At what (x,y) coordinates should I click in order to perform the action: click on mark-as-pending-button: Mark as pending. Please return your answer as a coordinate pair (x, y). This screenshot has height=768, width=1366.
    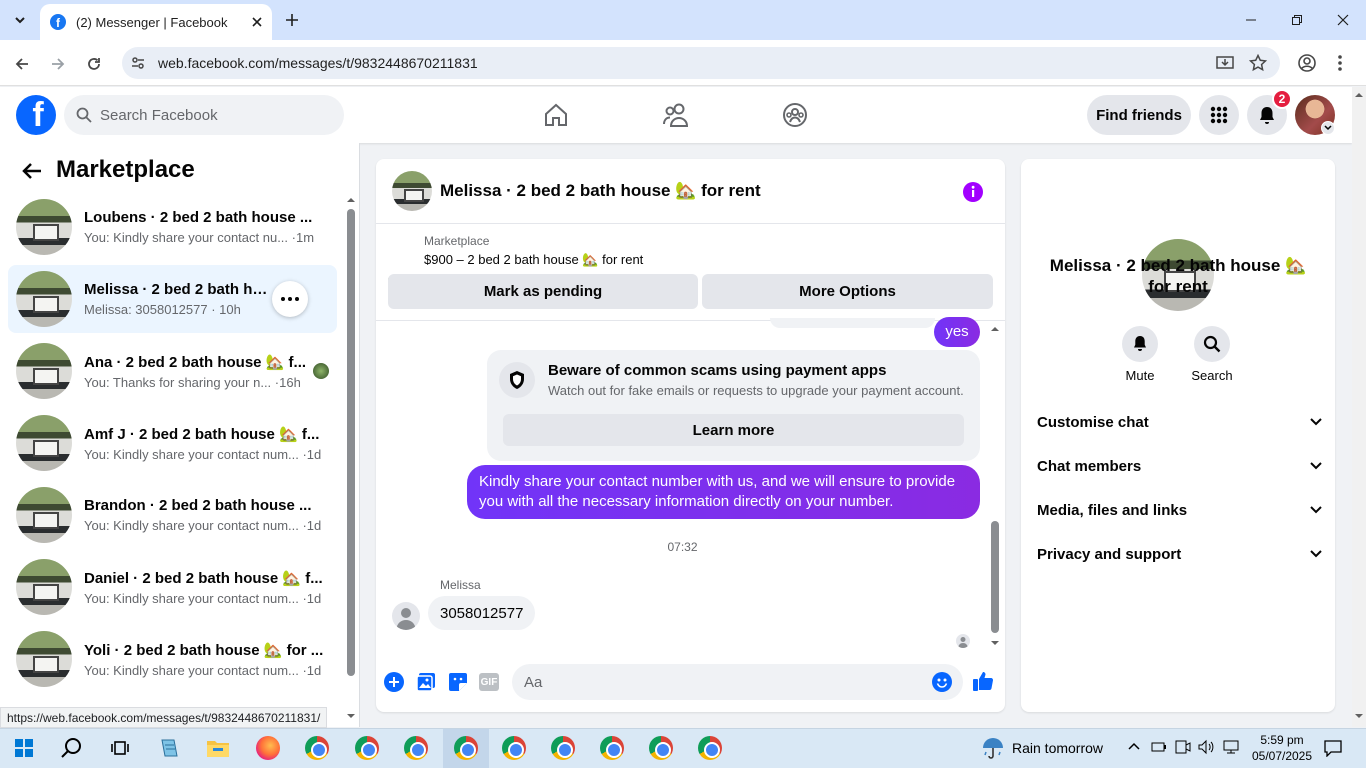
    Looking at the image, I should click on (543, 291).